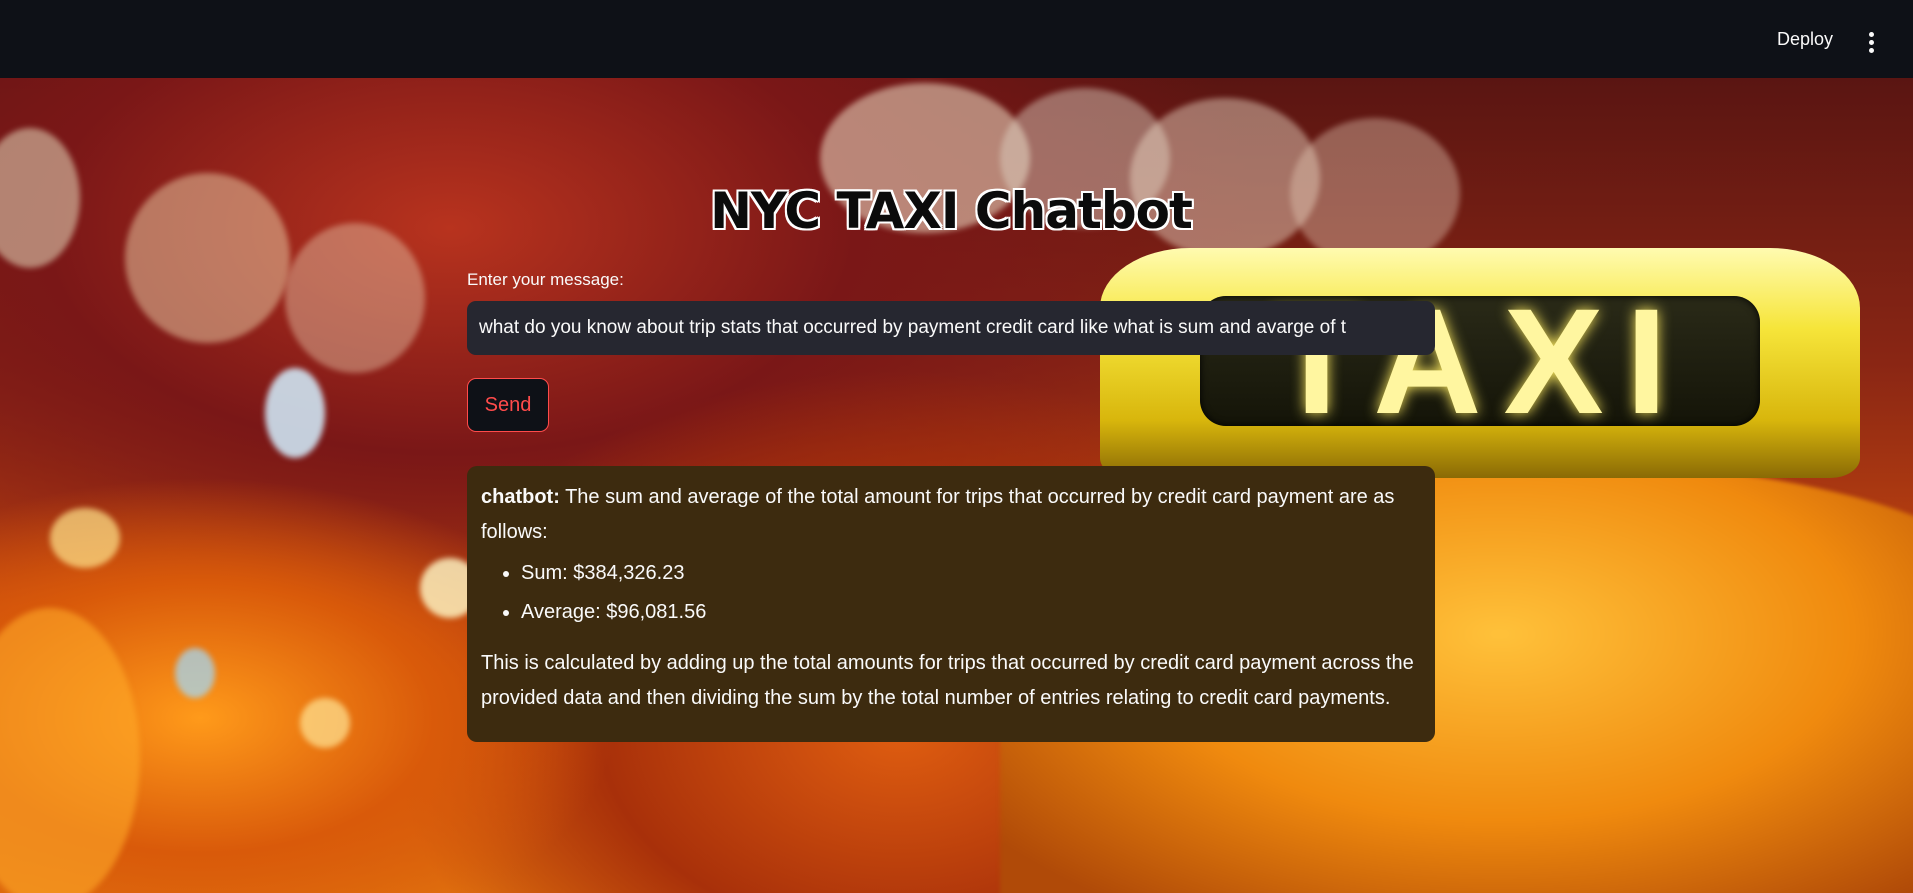 The height and width of the screenshot is (893, 1913). What do you see at coordinates (1805, 39) in the screenshot?
I see `deploy-button: Deploy` at bounding box center [1805, 39].